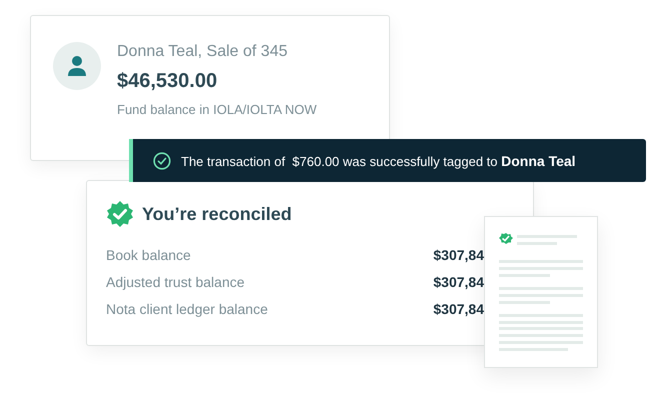 Image resolution: width=654 pixels, height=413 pixels. I want to click on balance-label: Book balance, so click(148, 254).